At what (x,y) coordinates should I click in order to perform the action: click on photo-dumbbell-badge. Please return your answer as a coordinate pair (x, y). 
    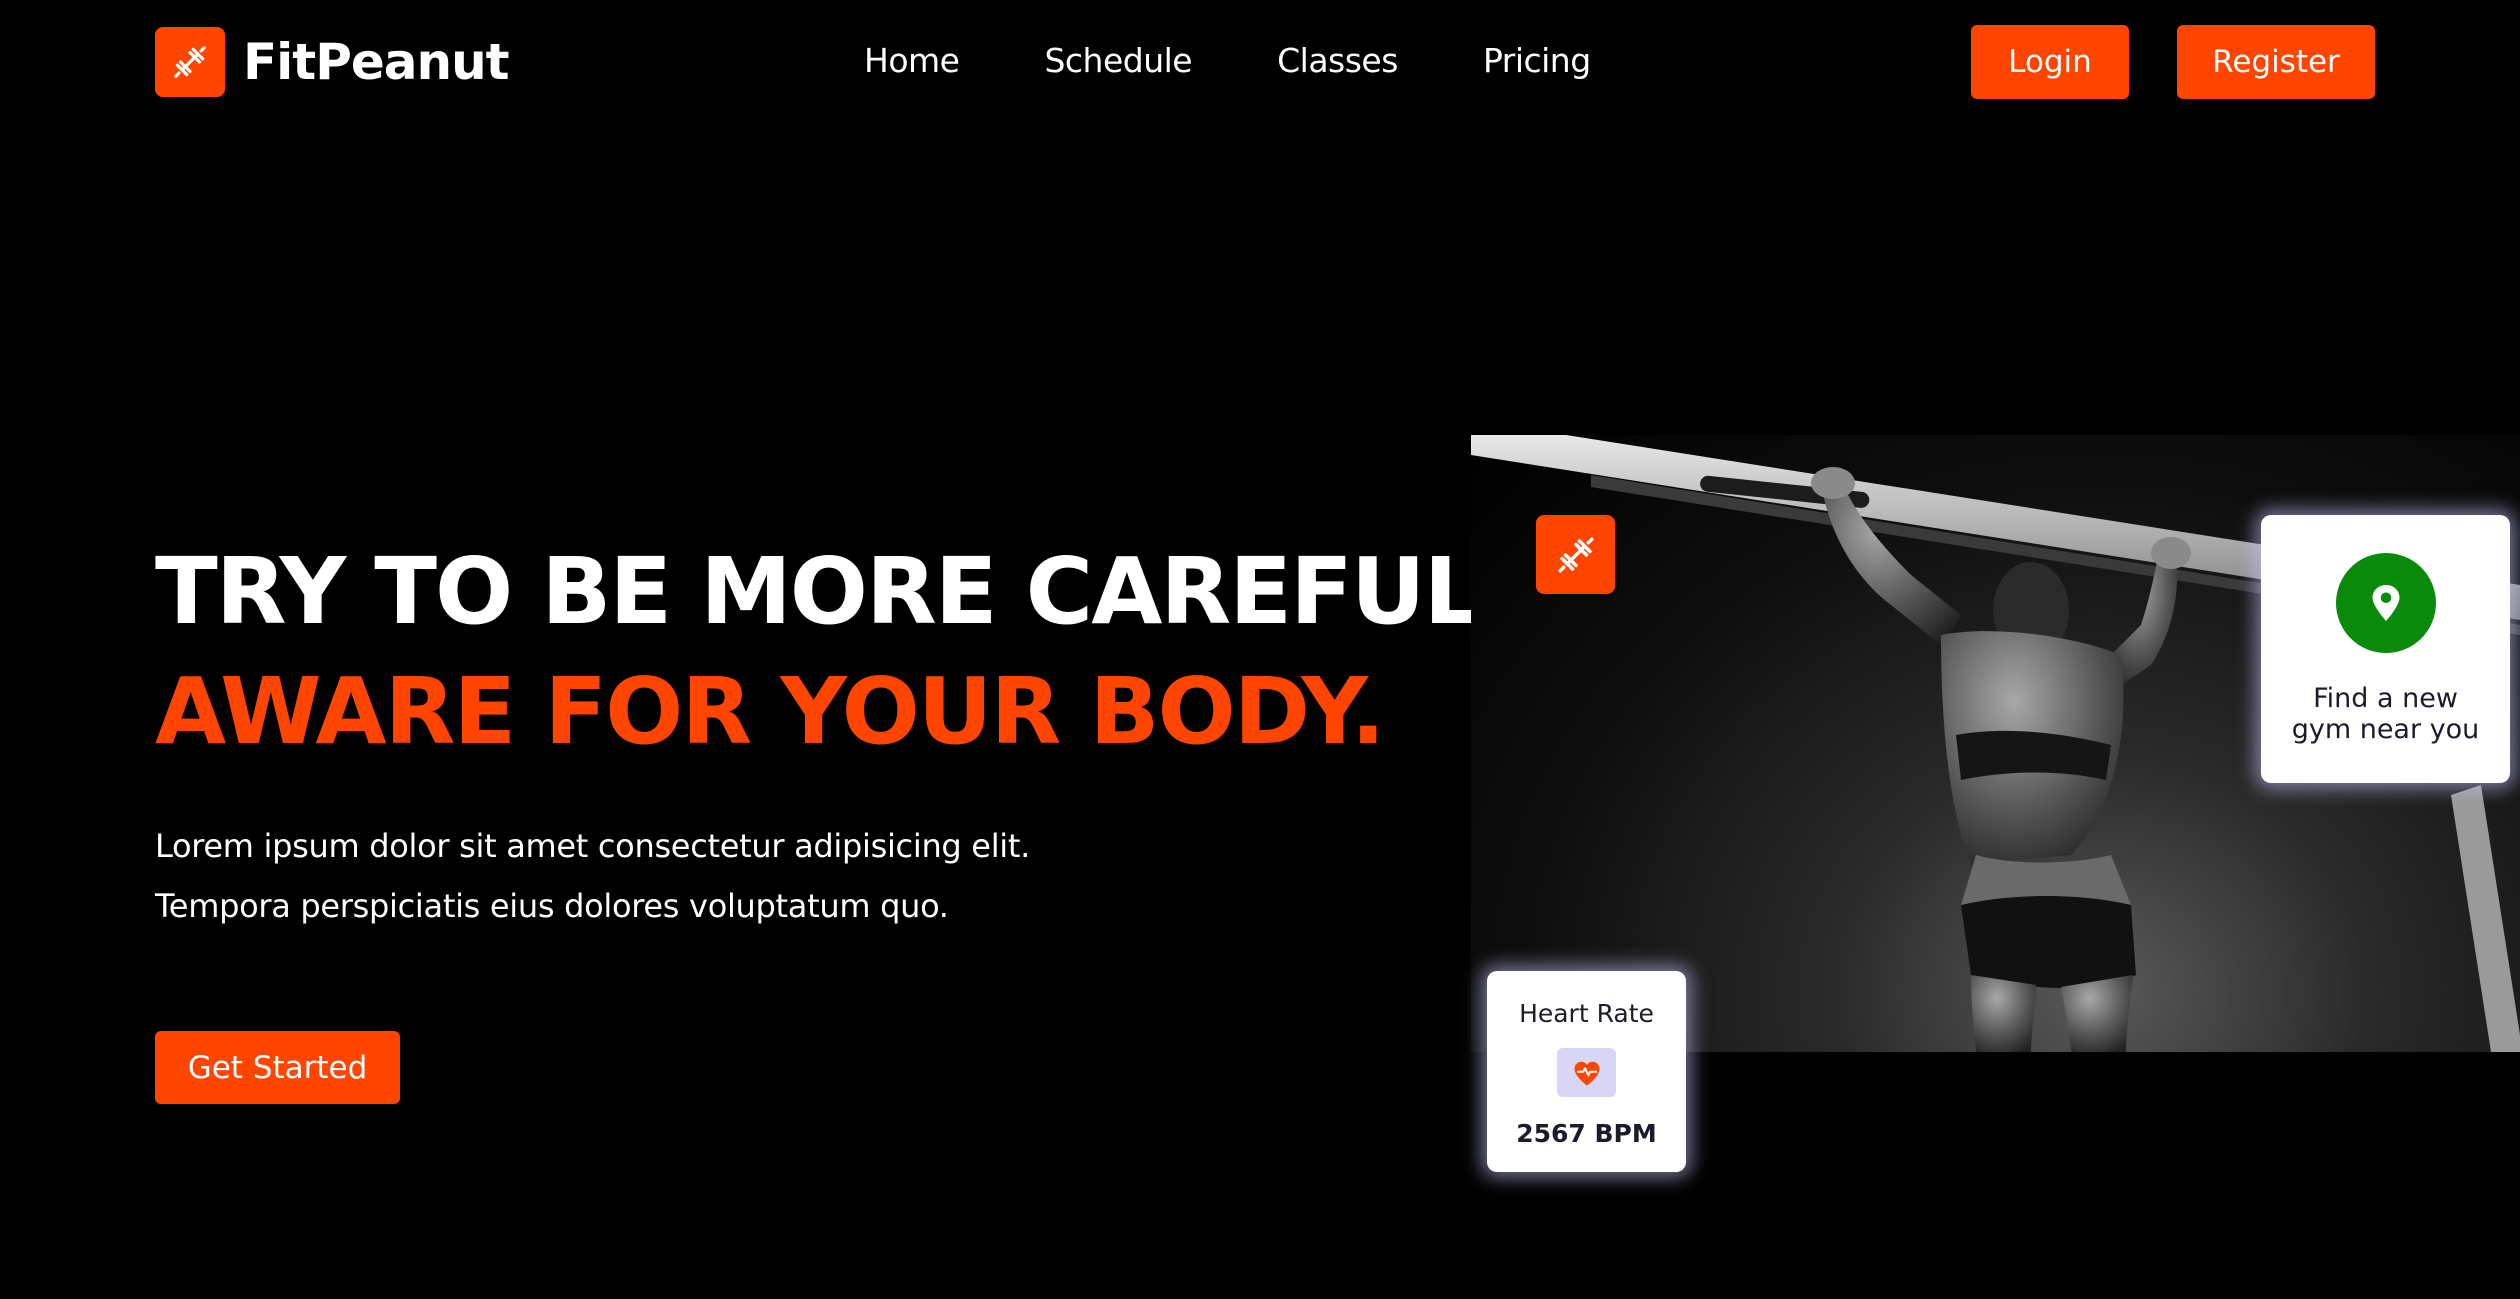
    Looking at the image, I should click on (1575, 554).